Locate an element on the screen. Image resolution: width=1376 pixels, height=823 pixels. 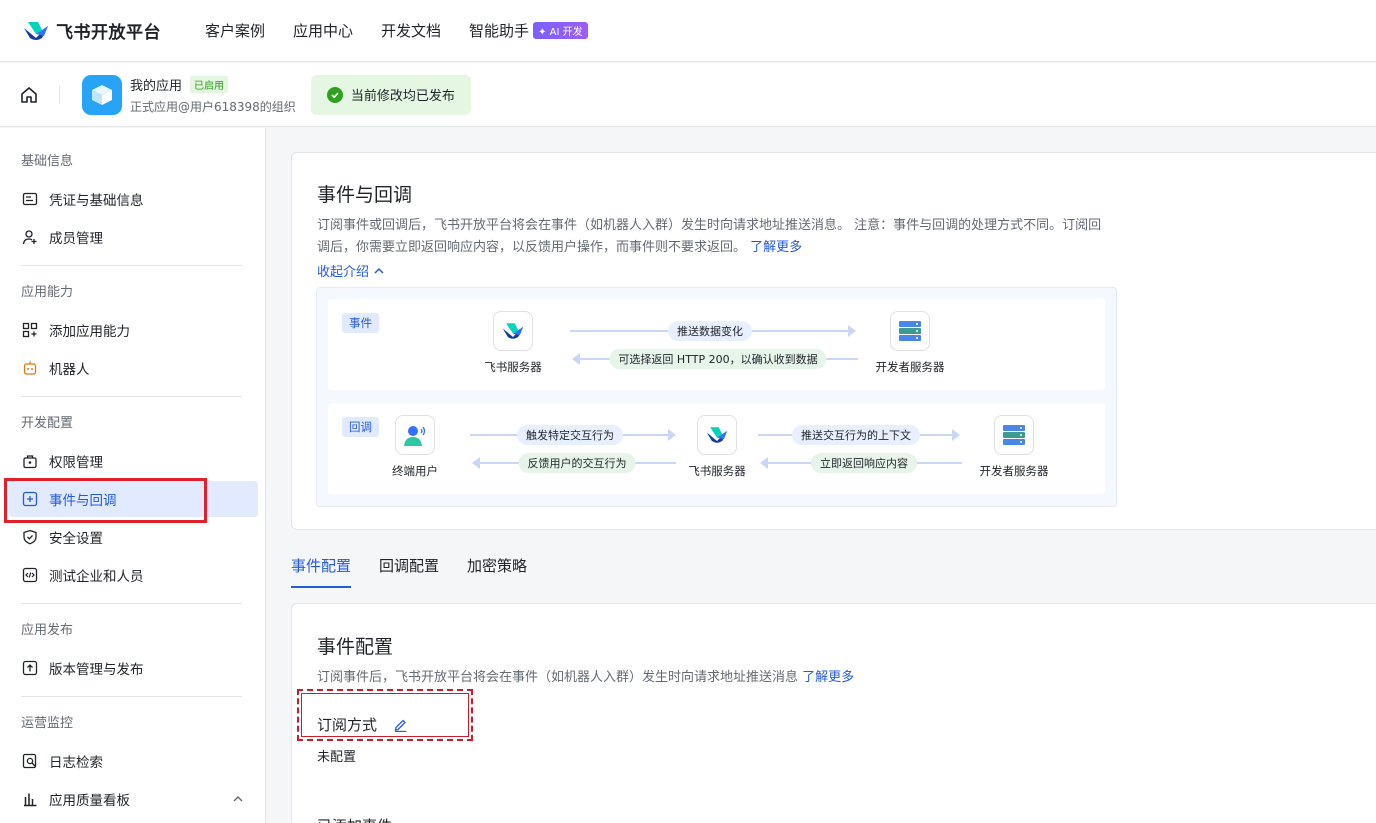
sidebar-item-label: 日志检索 is located at coordinates (76, 763).